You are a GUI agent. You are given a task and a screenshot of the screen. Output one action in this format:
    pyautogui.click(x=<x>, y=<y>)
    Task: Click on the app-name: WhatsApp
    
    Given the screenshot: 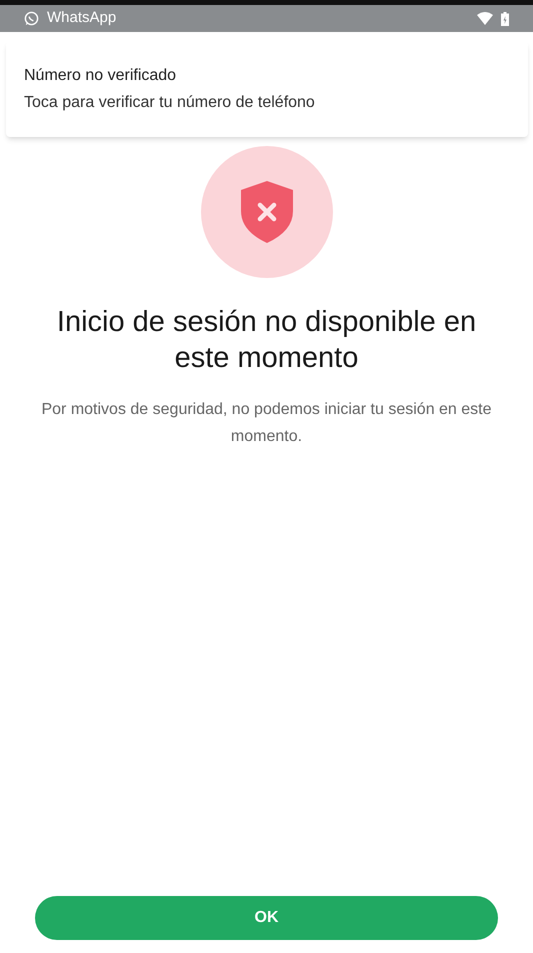 What is the action you would take?
    pyautogui.click(x=81, y=18)
    